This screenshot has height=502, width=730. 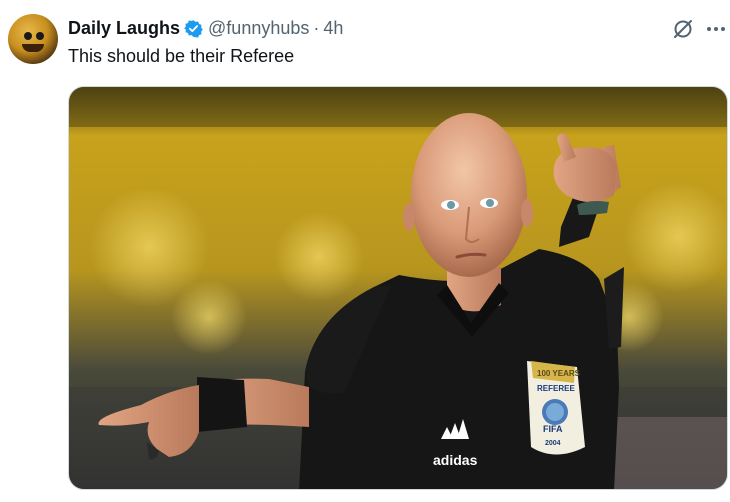 I want to click on kit-brand-logo: adidas, so click(x=455, y=460).